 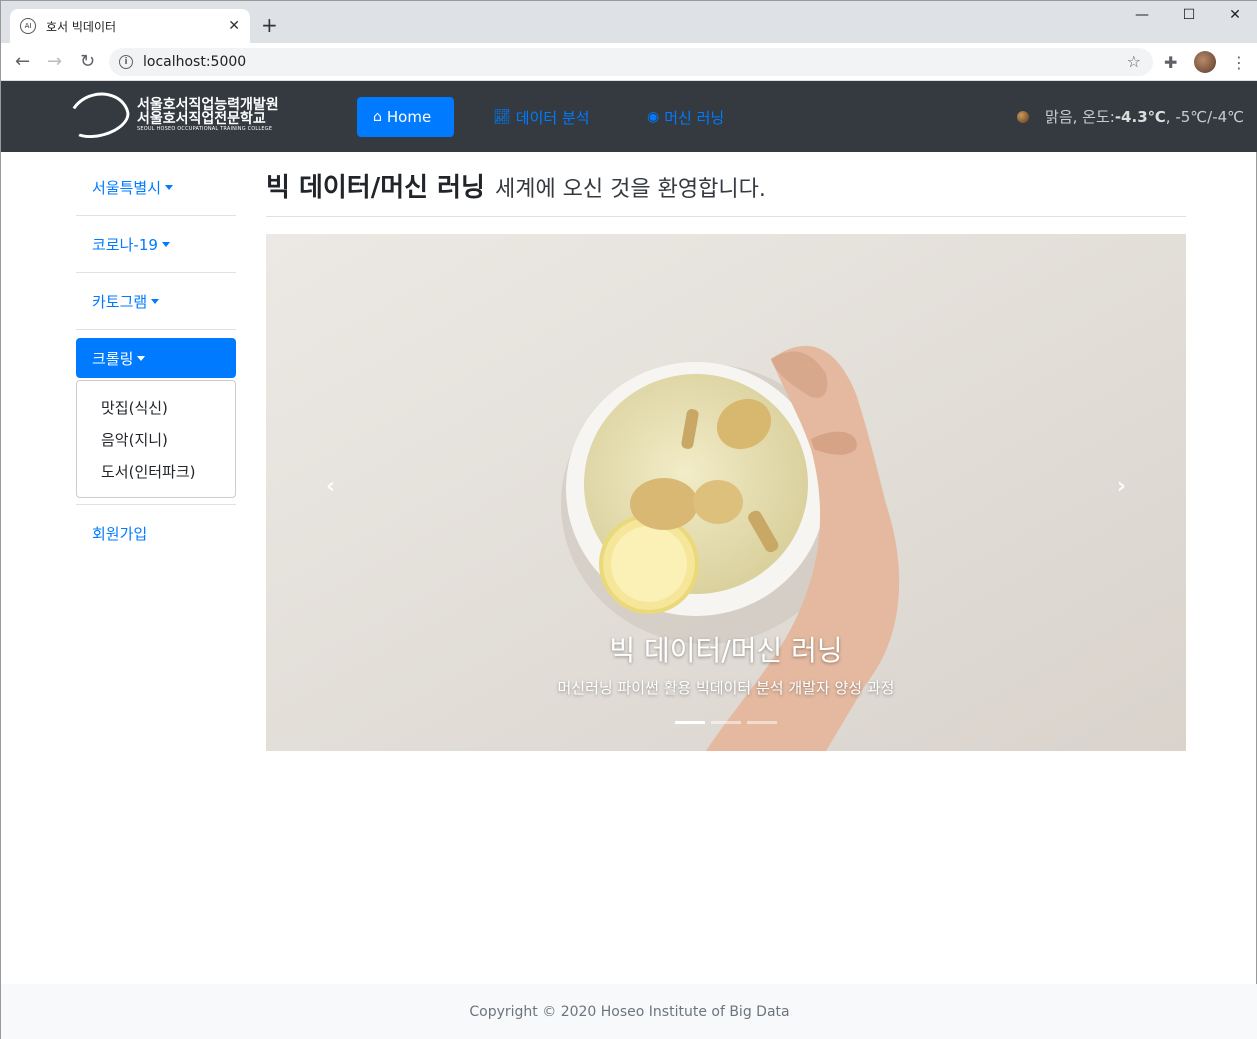 I want to click on window-close-button: ✕, so click(x=1234, y=15).